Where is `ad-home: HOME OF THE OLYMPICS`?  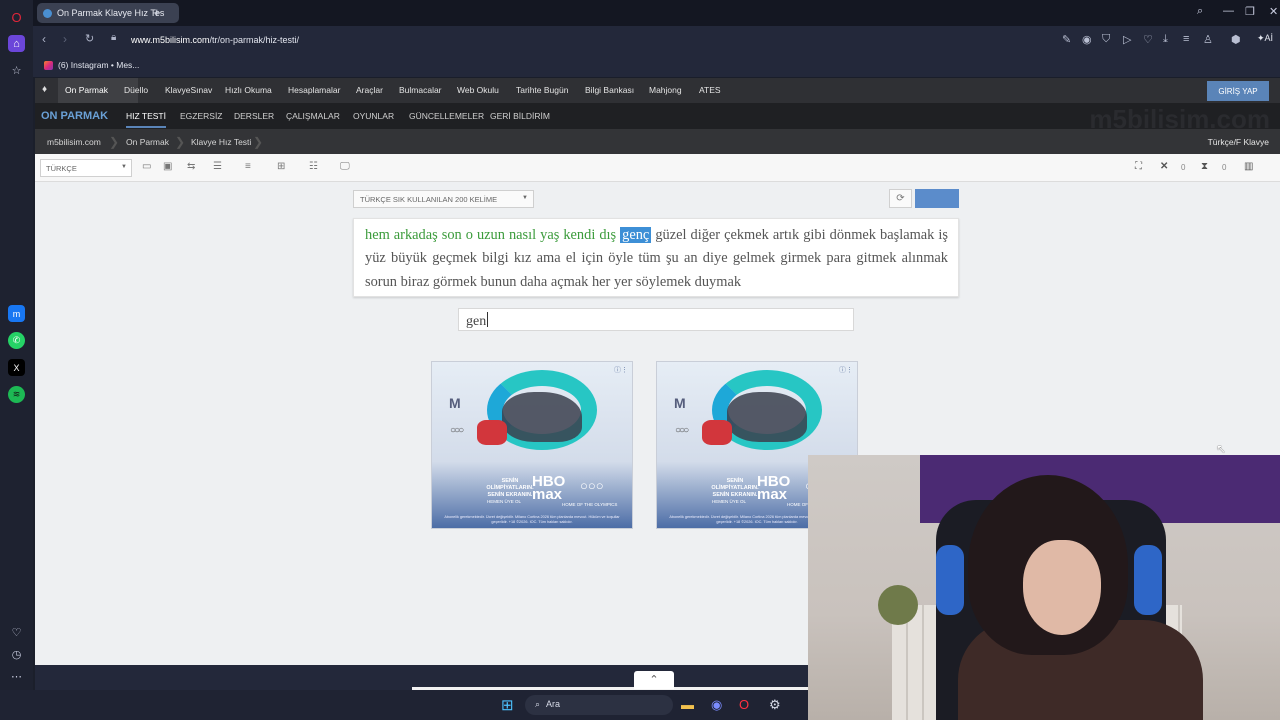
ad-home: HOME OF THE OLYMPICS is located at coordinates (590, 504).